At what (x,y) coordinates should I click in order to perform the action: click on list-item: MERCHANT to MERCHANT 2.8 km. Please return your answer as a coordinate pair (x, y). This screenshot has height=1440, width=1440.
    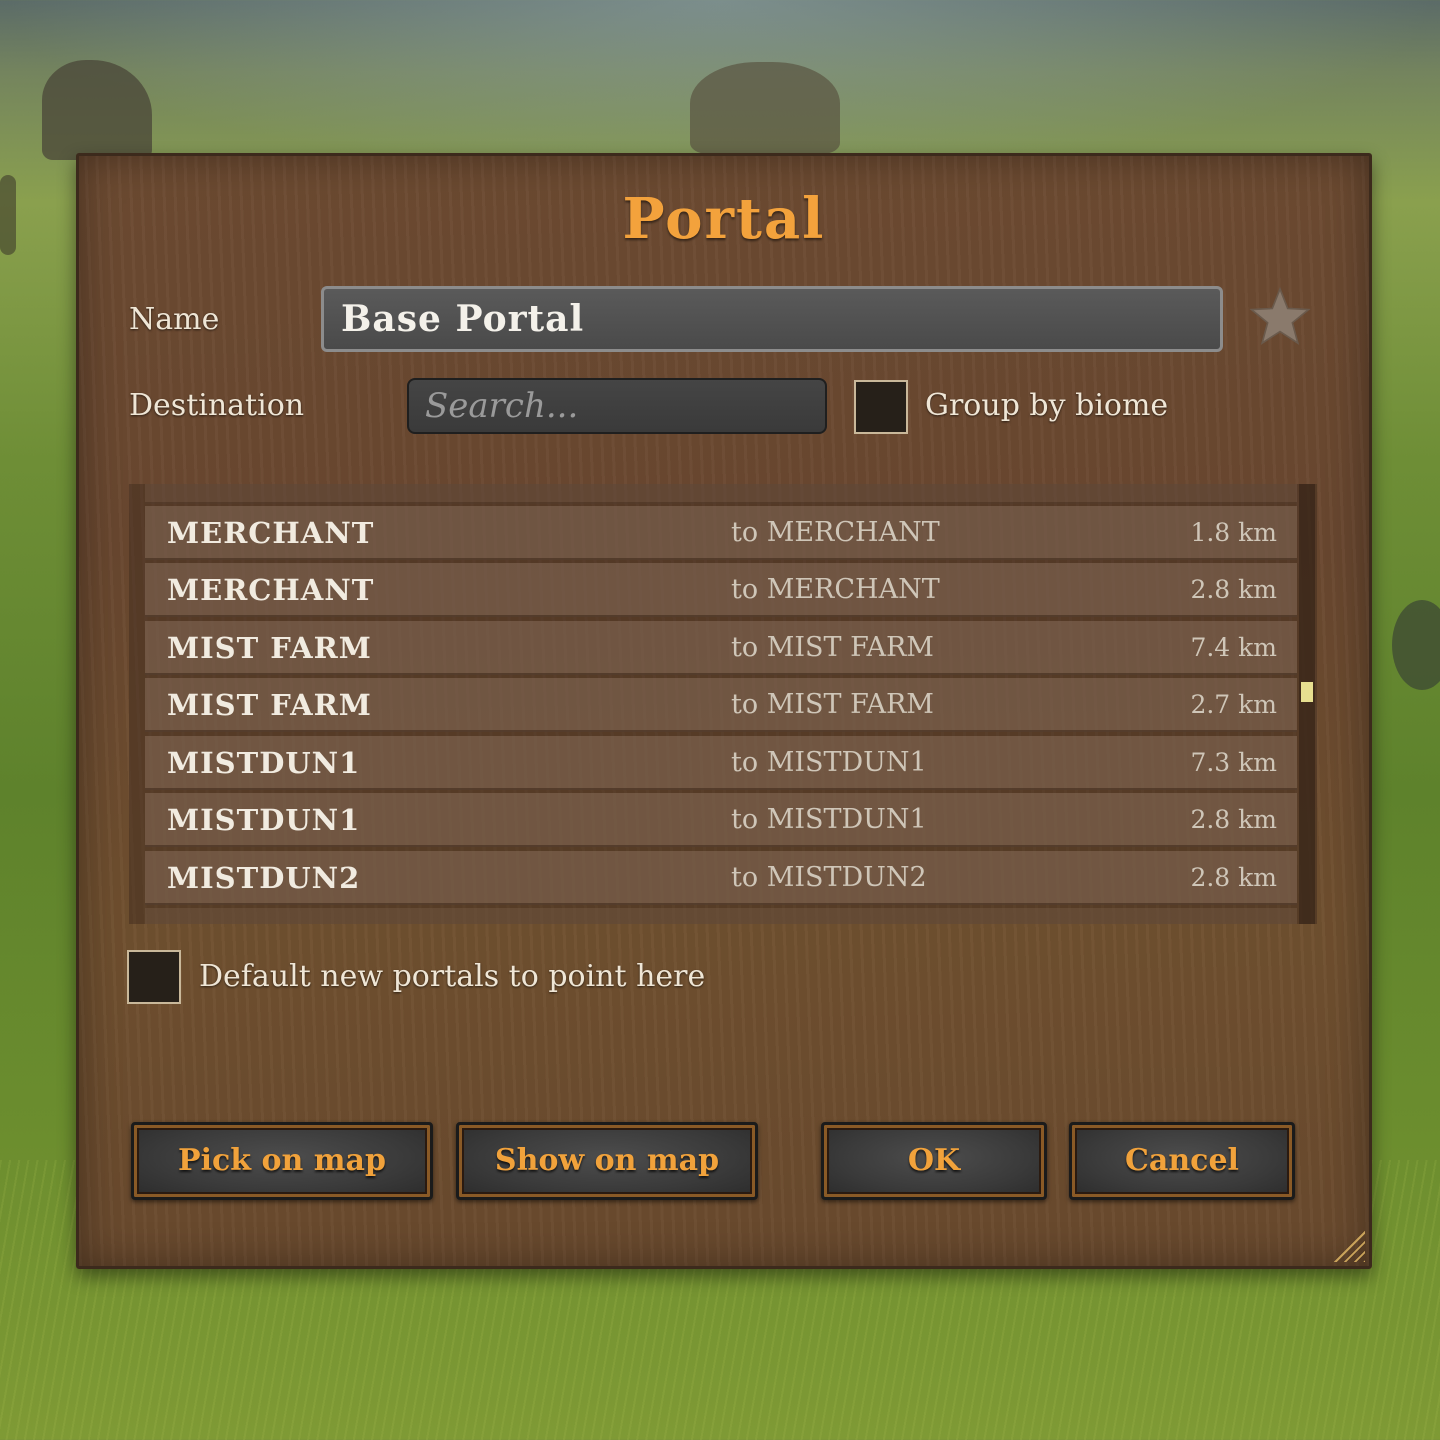
    Looking at the image, I should click on (721, 590).